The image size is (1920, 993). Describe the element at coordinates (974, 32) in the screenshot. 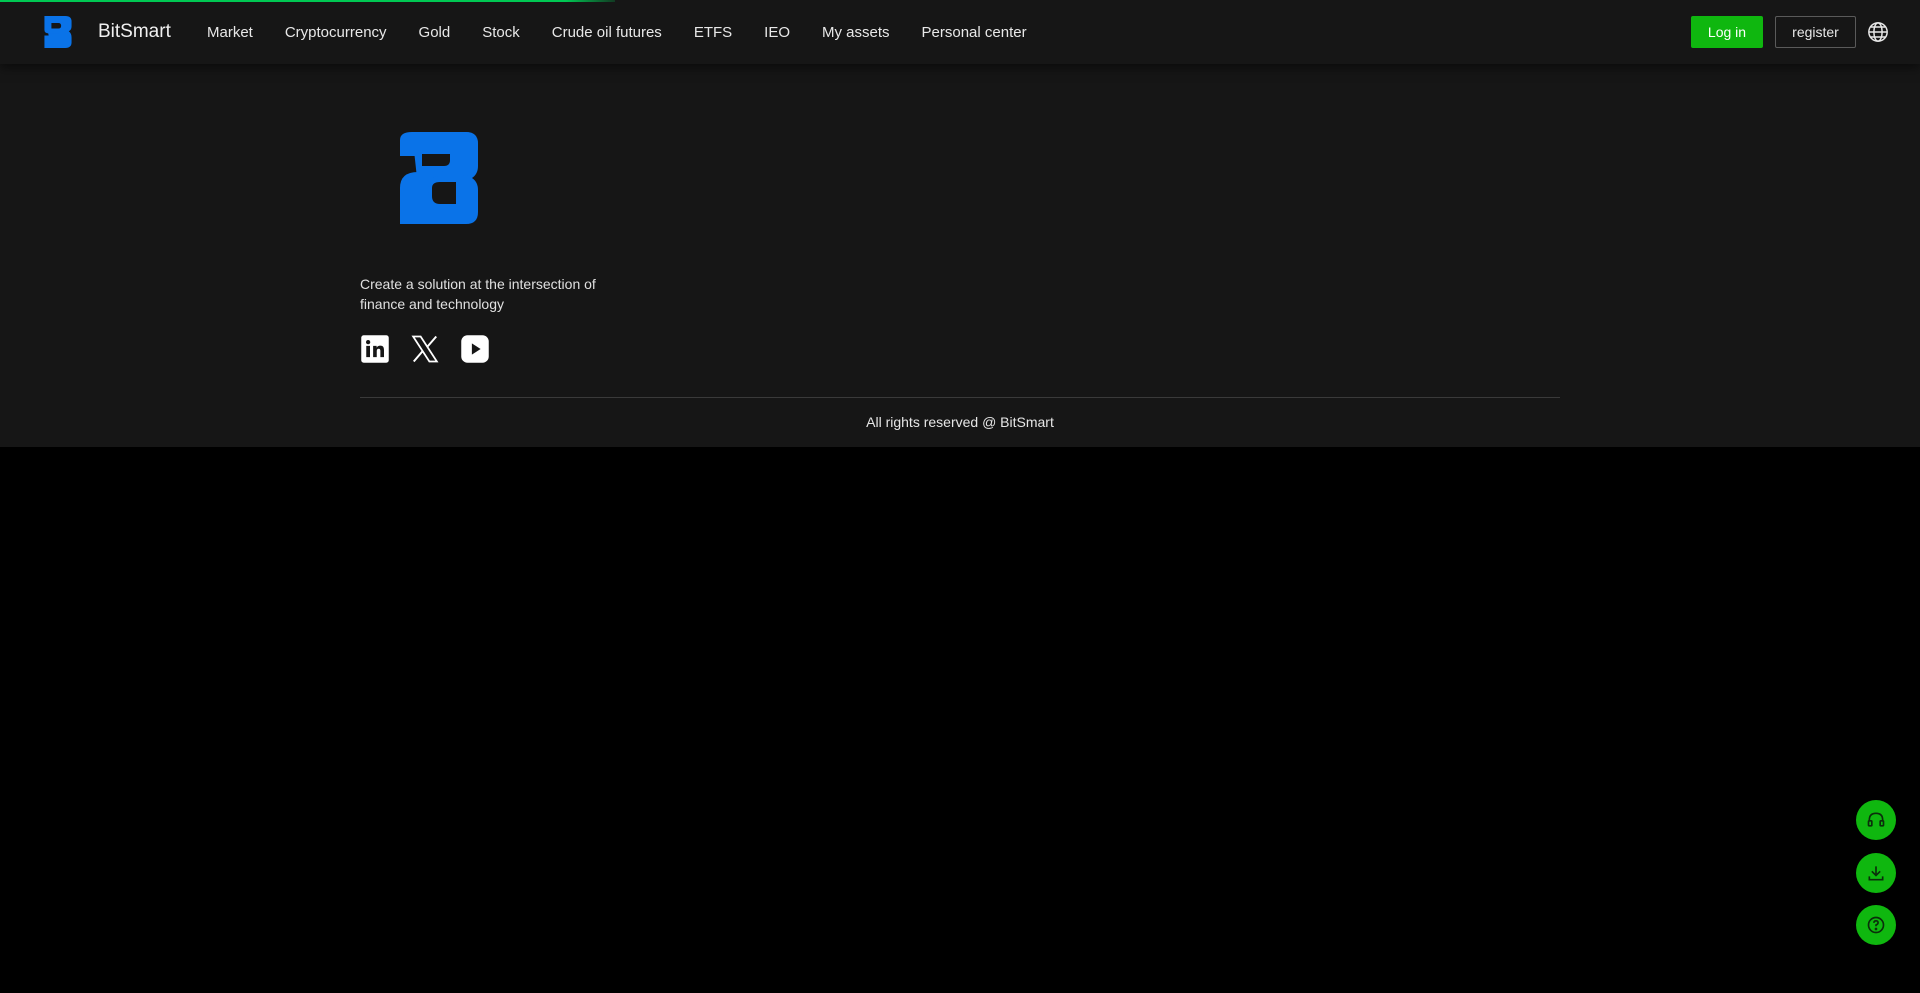

I see `nav-item-personal-center: Personal center` at that location.